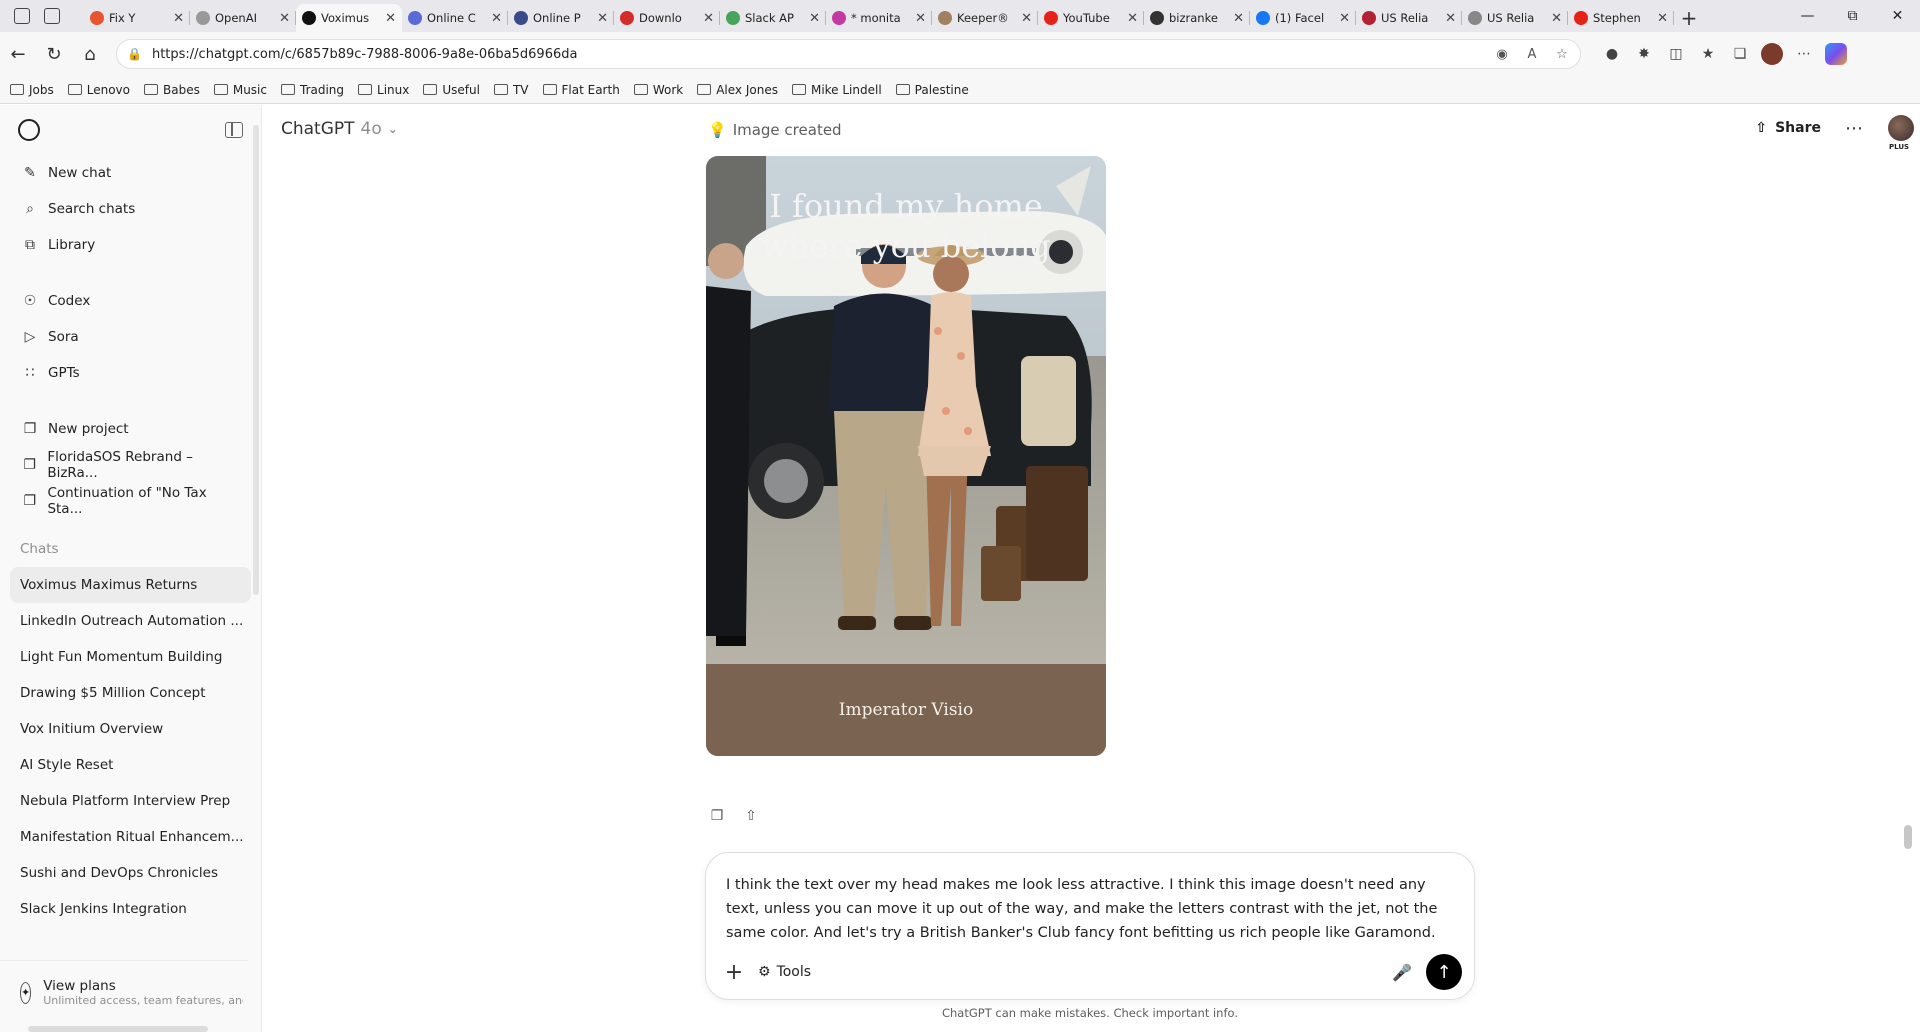  I want to click on openai-logo-icon, so click(29, 130).